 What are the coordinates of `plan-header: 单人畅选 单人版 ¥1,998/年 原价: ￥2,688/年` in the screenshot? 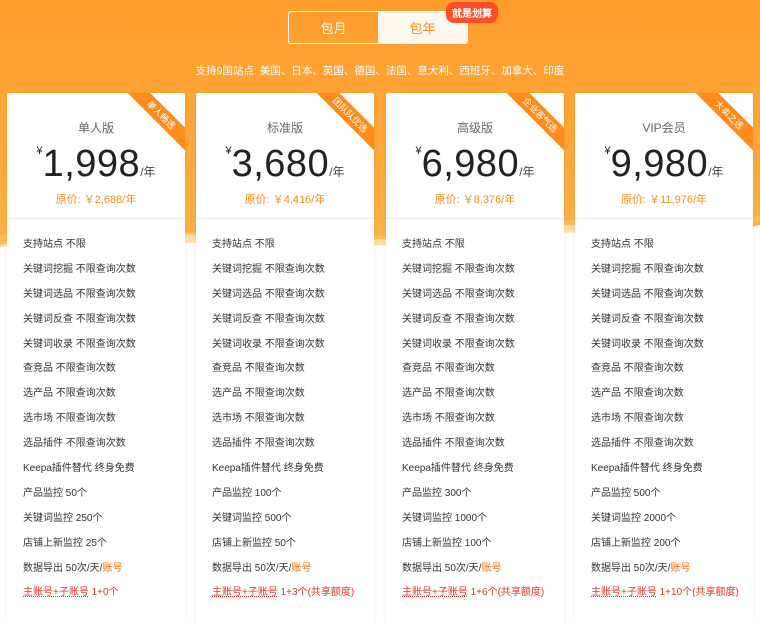 It's located at (96, 156).